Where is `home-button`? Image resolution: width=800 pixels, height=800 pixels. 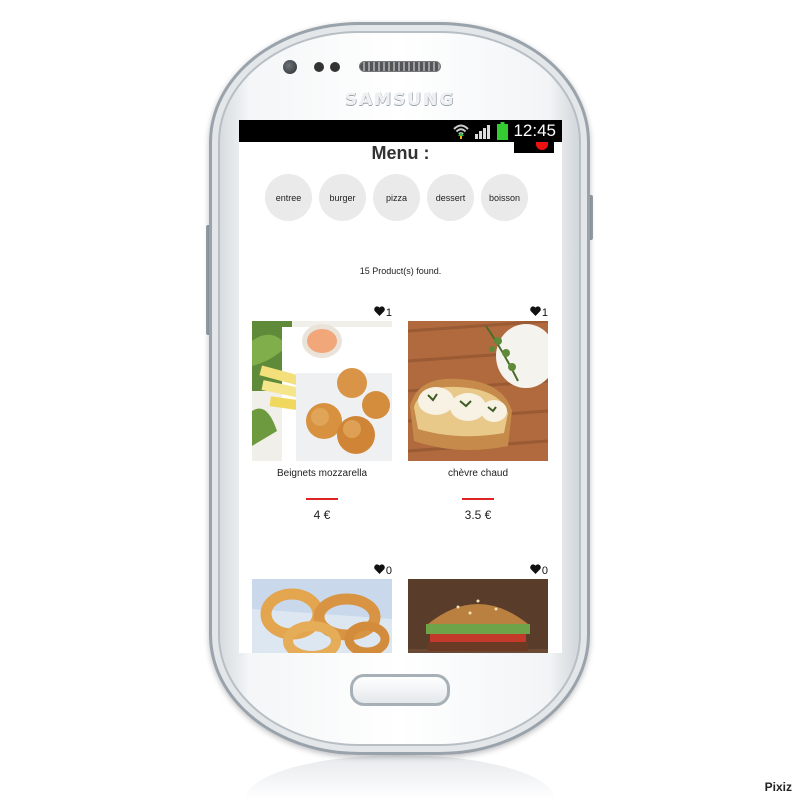
home-button is located at coordinates (400, 690).